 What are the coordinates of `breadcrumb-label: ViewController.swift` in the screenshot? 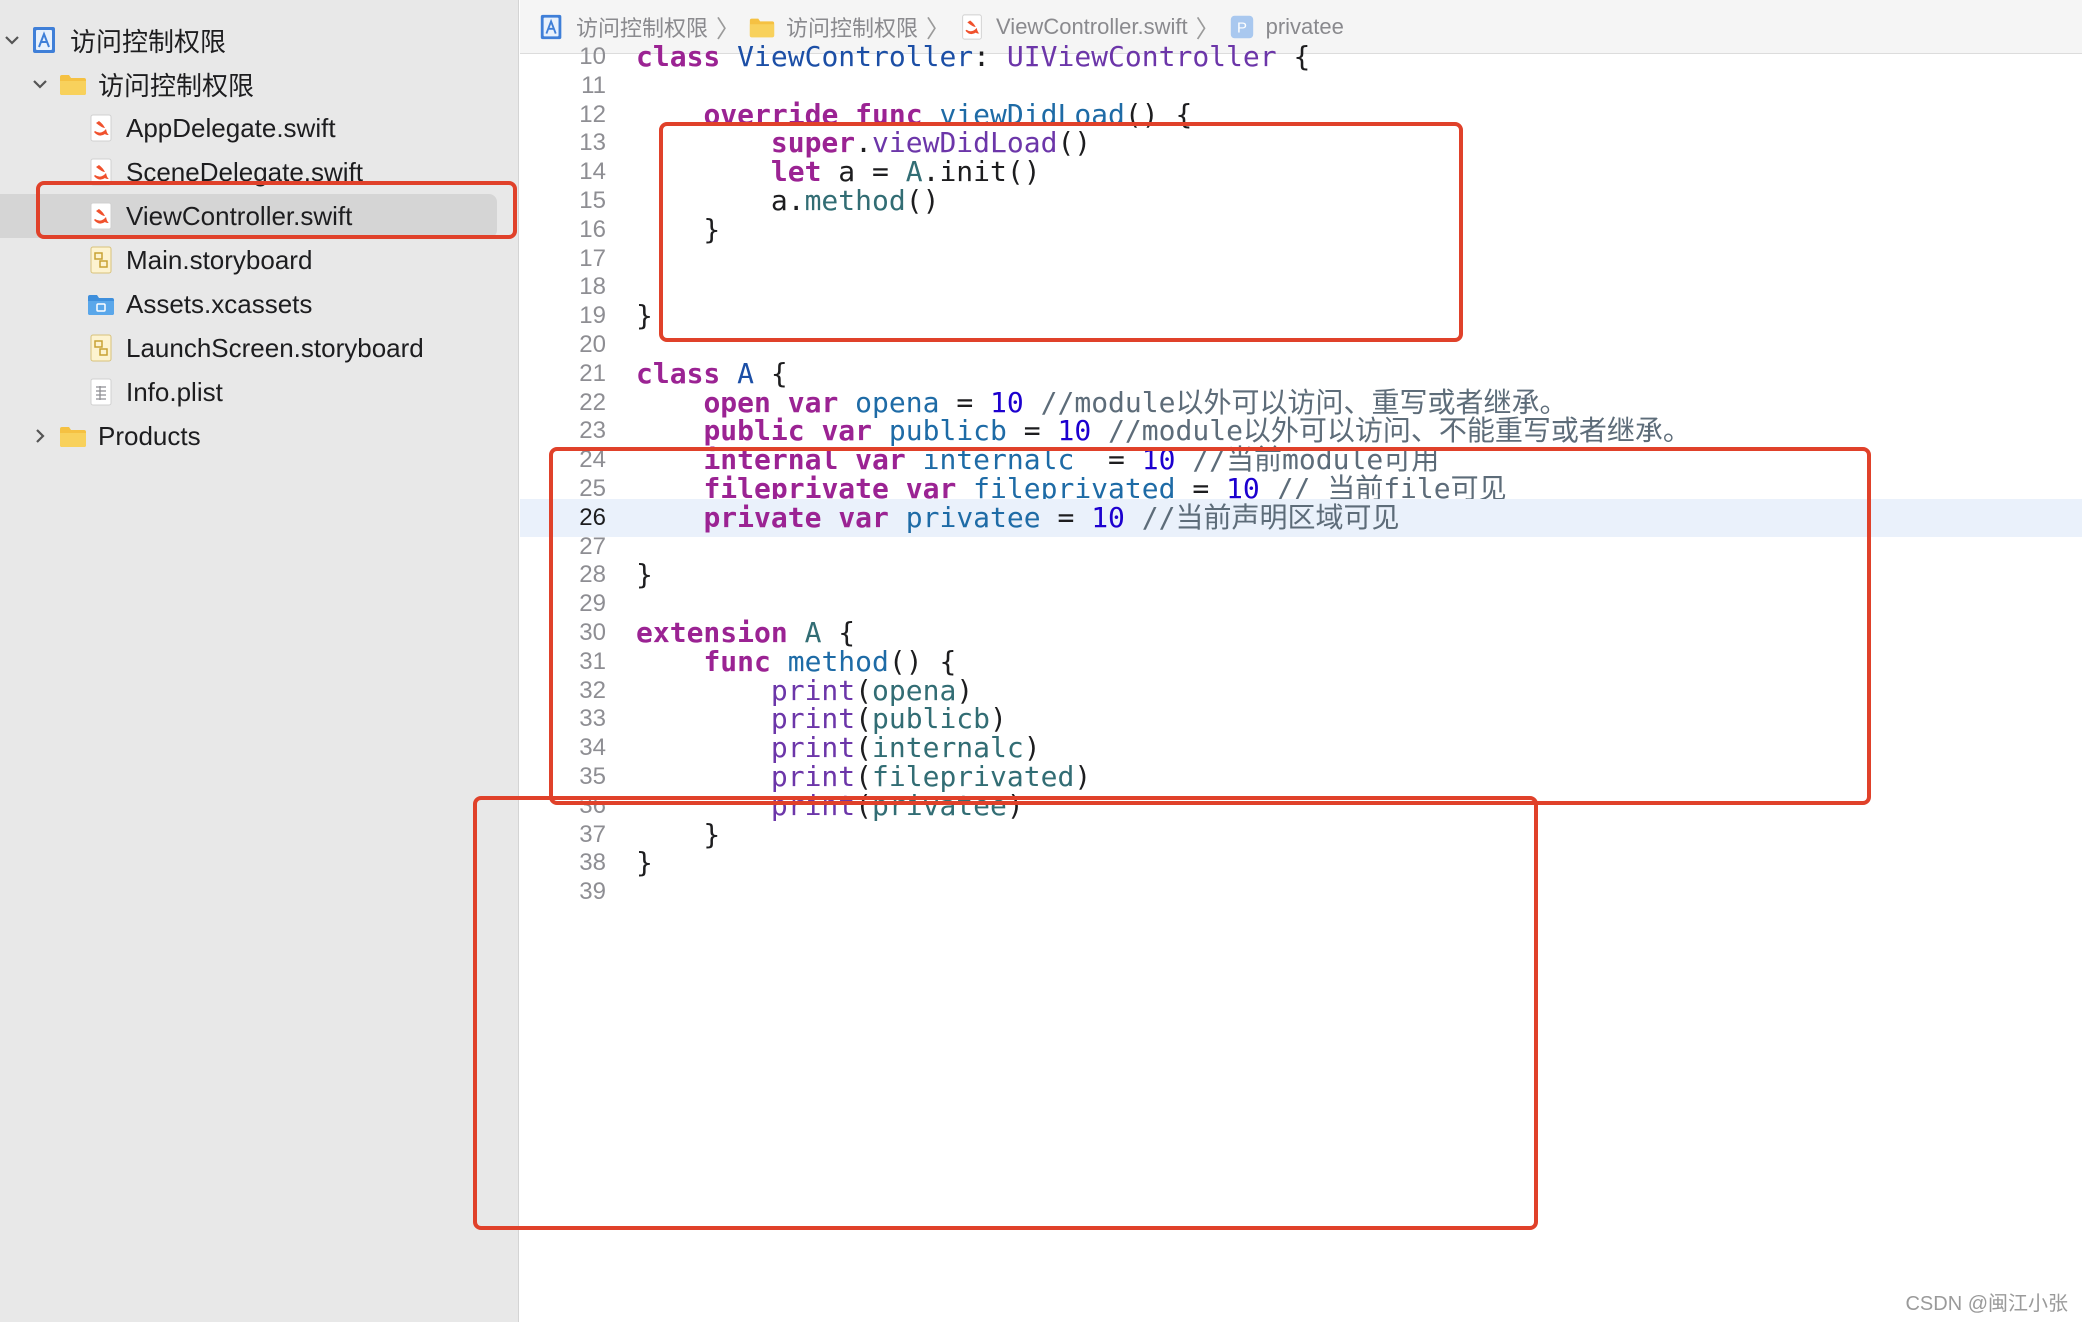 It's located at (1092, 26).